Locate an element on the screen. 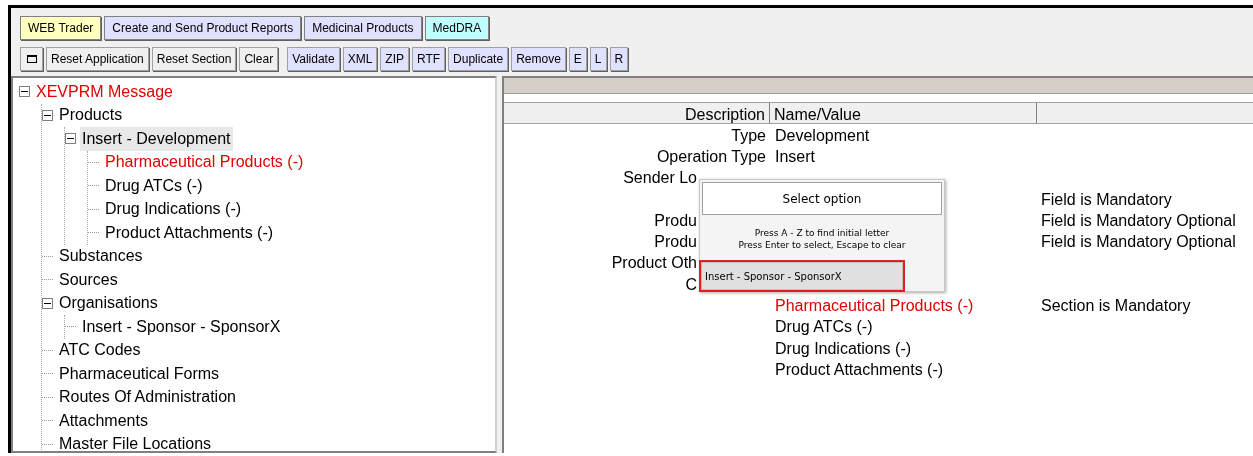 The width and height of the screenshot is (1253, 456). window-icon is located at coordinates (31, 59).